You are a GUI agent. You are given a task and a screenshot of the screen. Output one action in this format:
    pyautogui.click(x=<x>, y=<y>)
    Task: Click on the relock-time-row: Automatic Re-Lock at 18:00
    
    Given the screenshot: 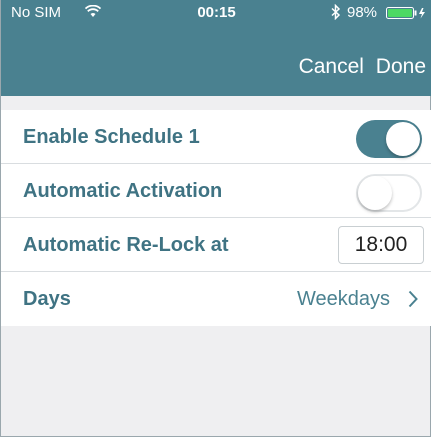 What is the action you would take?
    pyautogui.click(x=216, y=245)
    